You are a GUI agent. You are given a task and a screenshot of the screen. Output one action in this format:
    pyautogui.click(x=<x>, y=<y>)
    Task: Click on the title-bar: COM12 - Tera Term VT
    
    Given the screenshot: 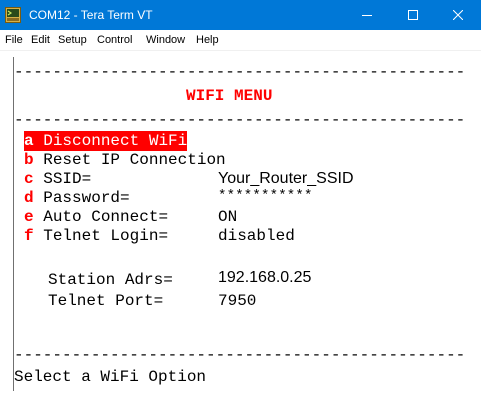 What is the action you would take?
    pyautogui.click(x=240, y=15)
    